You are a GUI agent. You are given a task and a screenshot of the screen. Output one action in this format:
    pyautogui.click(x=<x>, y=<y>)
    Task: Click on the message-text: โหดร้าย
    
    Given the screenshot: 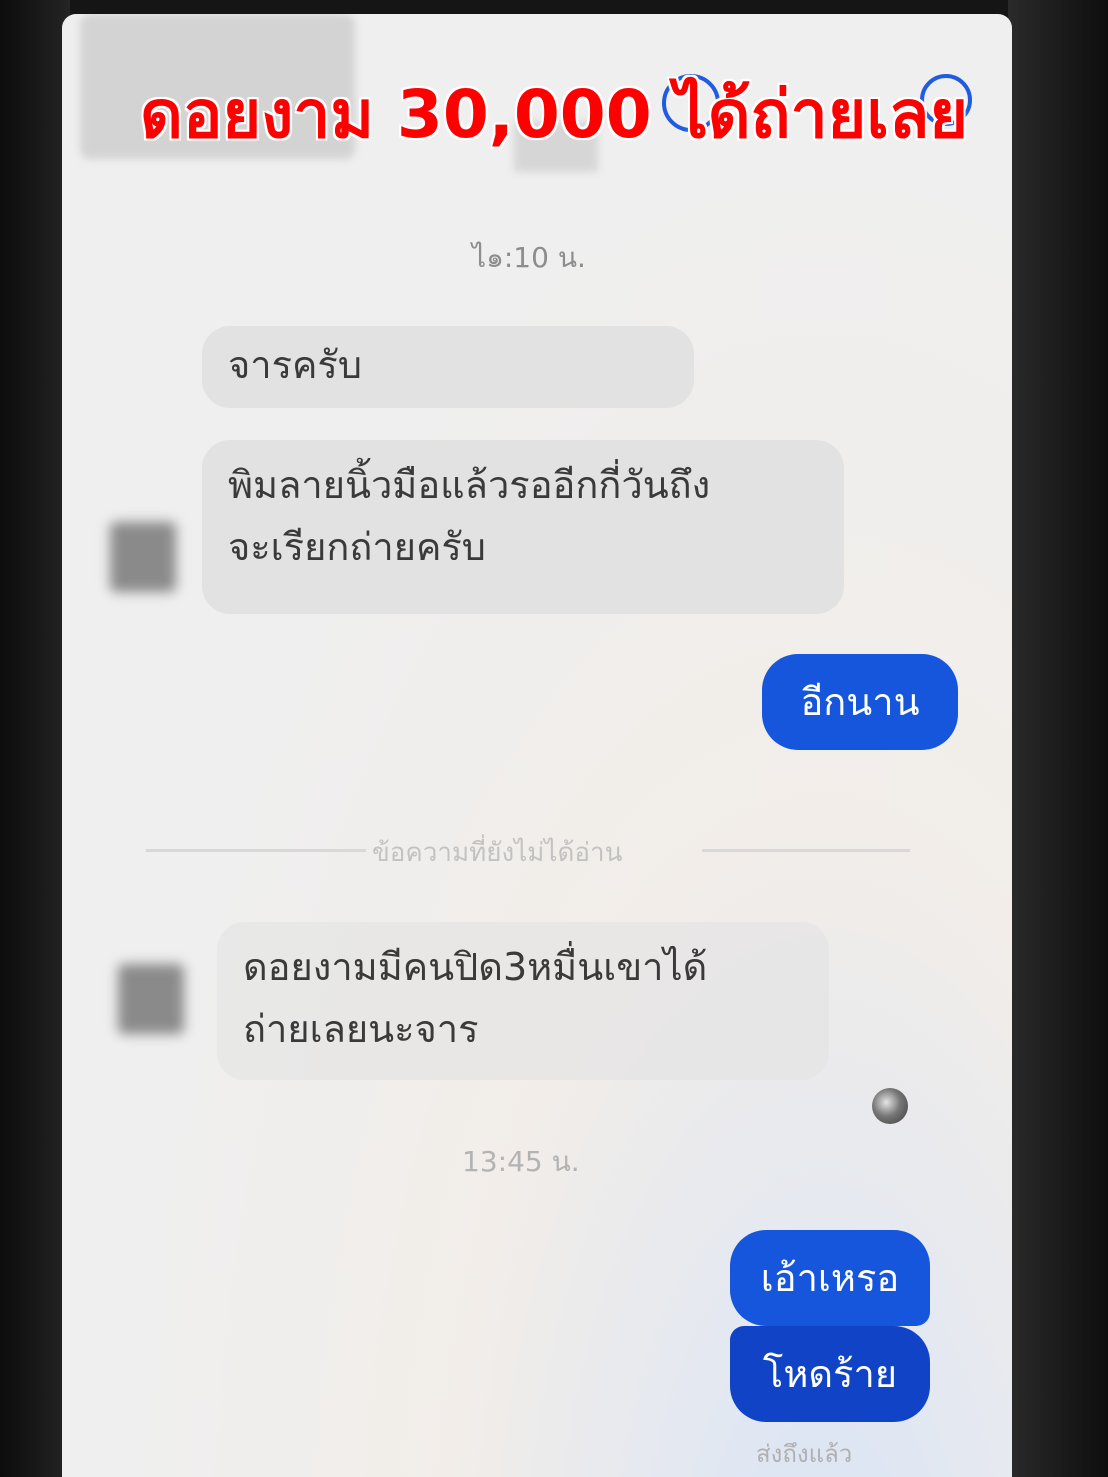 What is the action you would take?
    pyautogui.click(x=830, y=1374)
    